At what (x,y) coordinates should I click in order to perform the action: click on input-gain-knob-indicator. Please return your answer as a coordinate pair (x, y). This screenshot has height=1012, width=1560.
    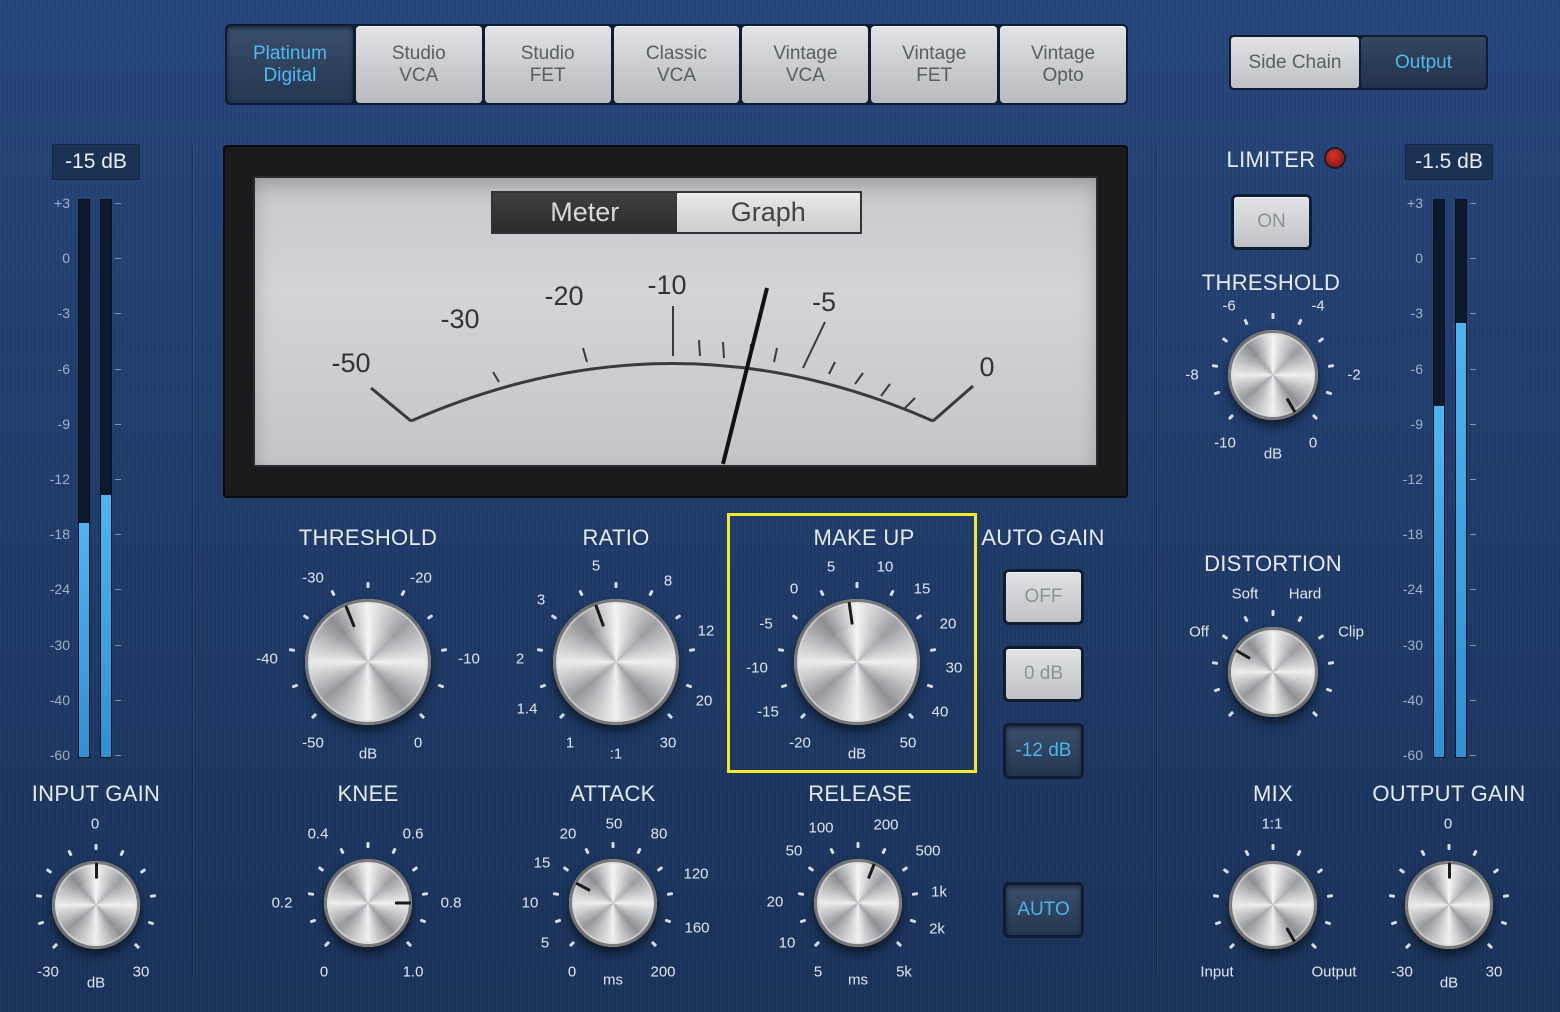
    Looking at the image, I should click on (96, 870).